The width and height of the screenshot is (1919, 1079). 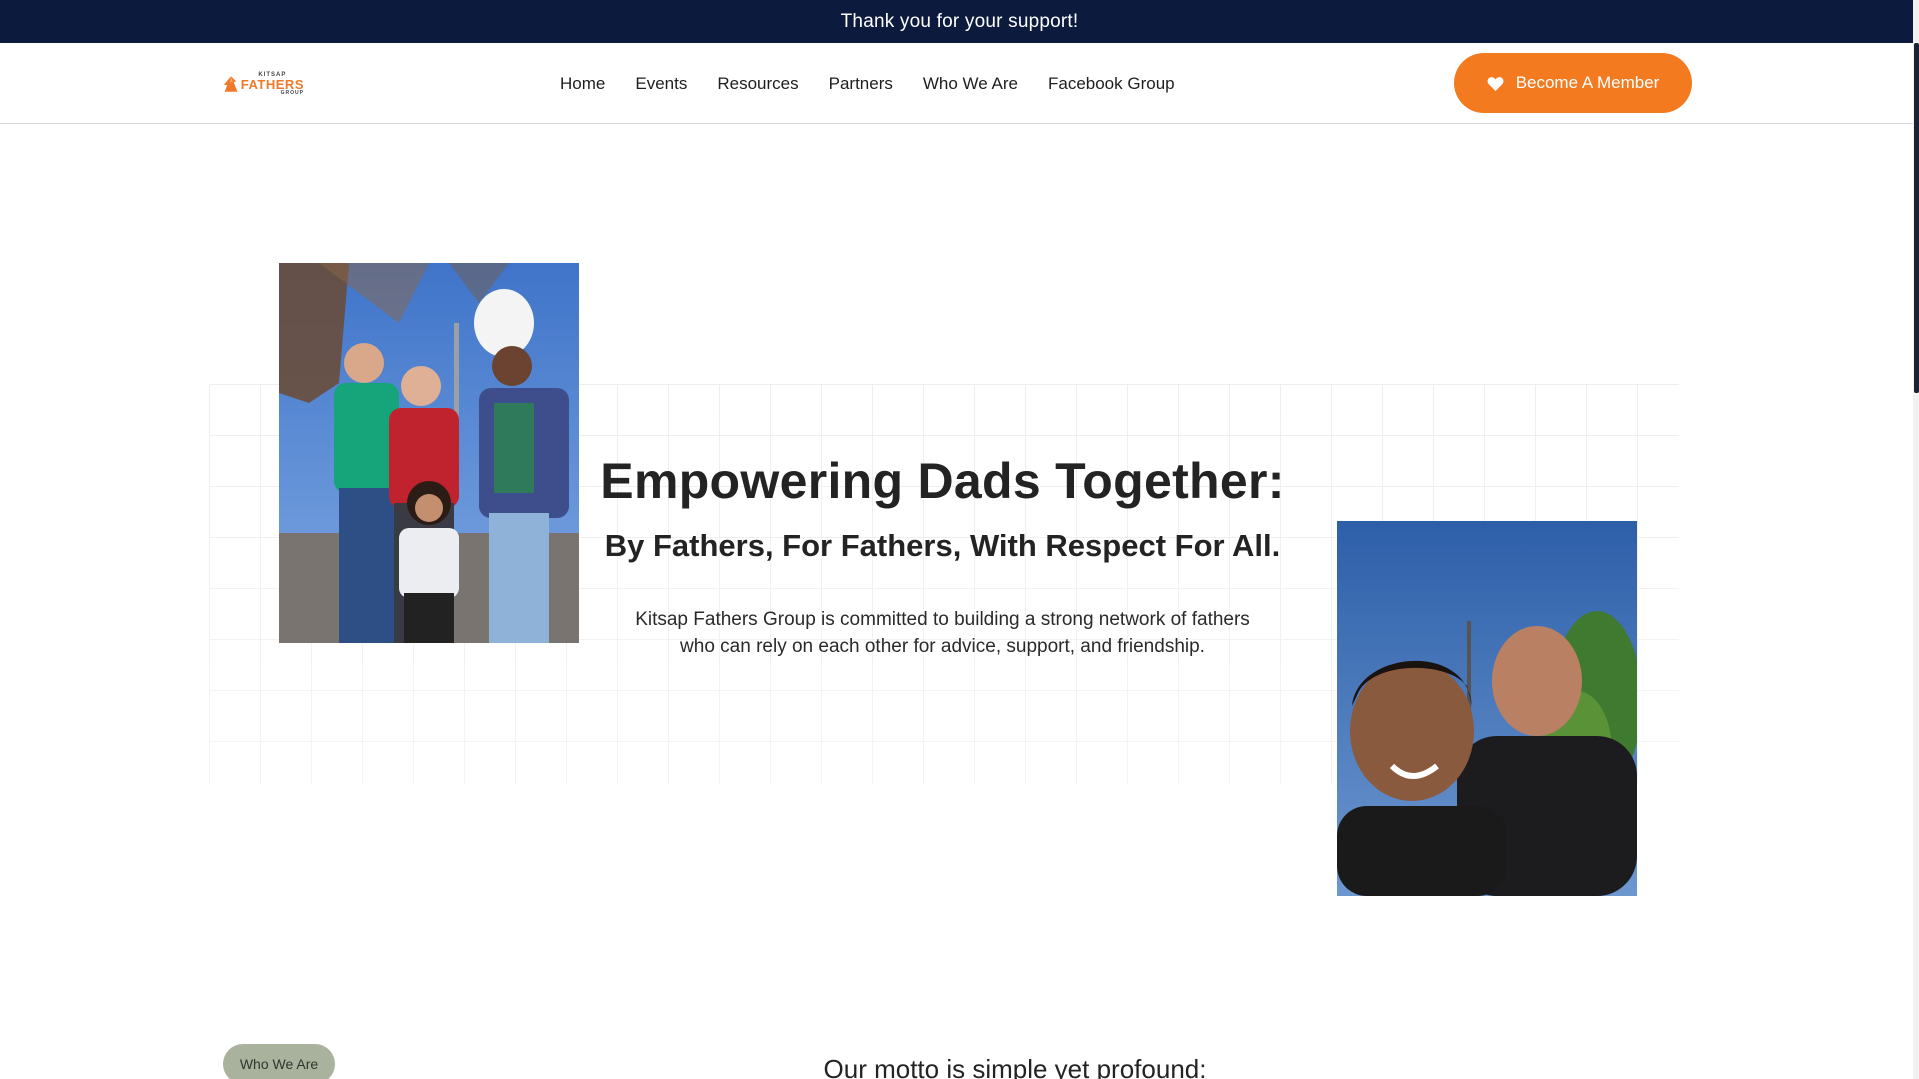 I want to click on become-member-label: Become A Member, so click(x=1587, y=82).